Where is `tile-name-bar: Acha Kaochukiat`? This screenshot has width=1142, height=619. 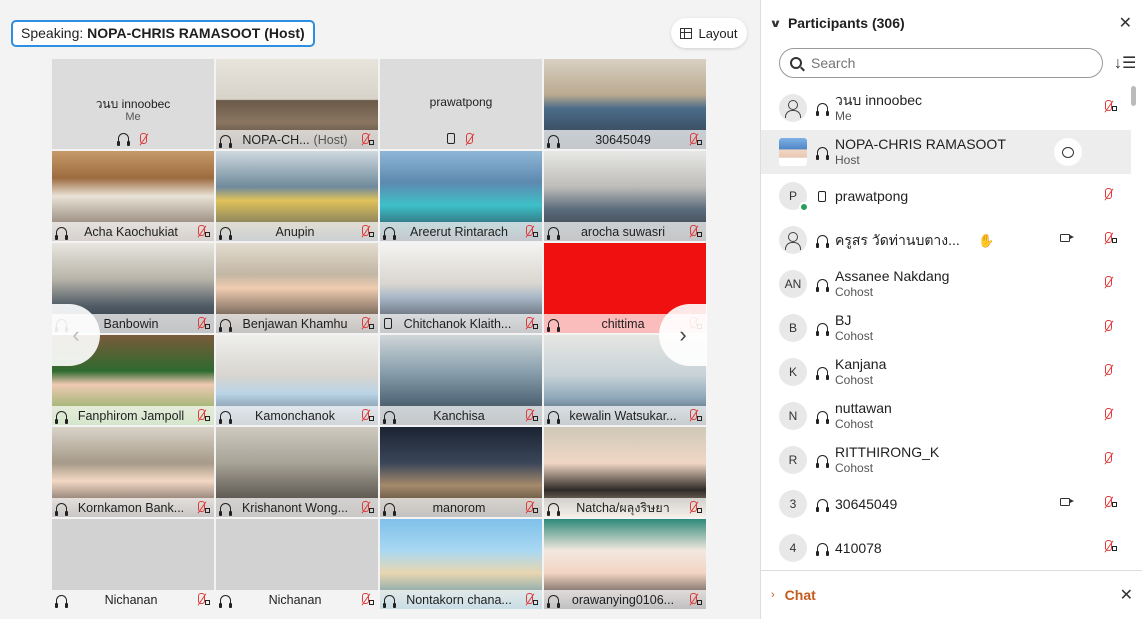 tile-name-bar: Acha Kaochukiat is located at coordinates (133, 231).